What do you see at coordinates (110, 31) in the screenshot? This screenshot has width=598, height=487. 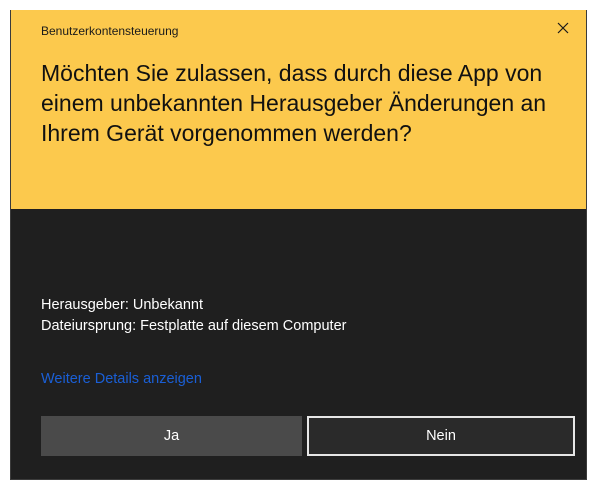 I see `dialog-title: Benutzerkontensteuerung` at bounding box center [110, 31].